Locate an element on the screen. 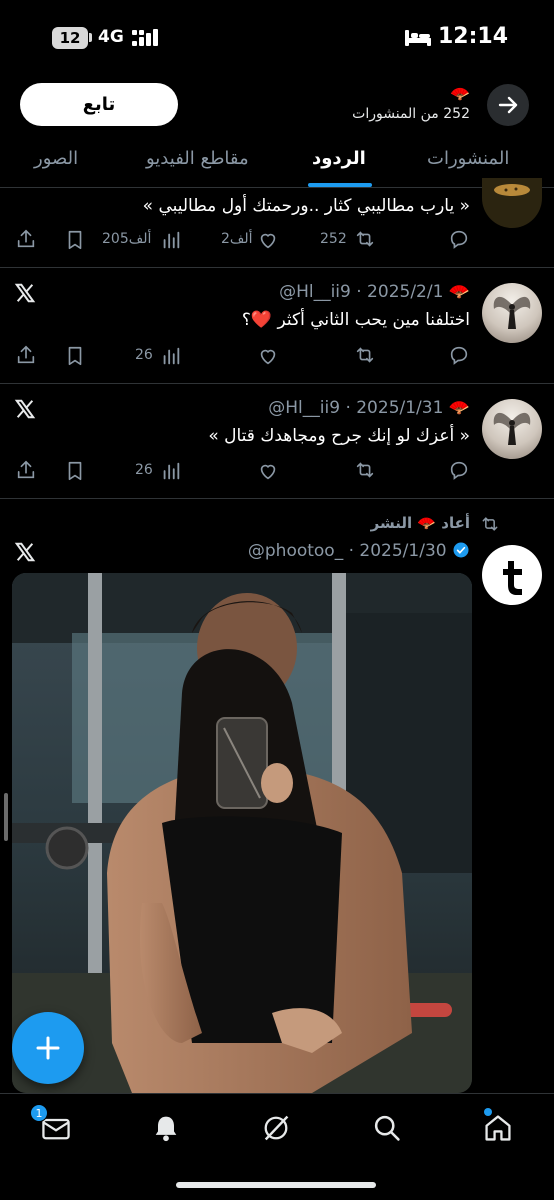 This screenshot has height=1200, width=554. nav-home is located at coordinates (498, 1126).